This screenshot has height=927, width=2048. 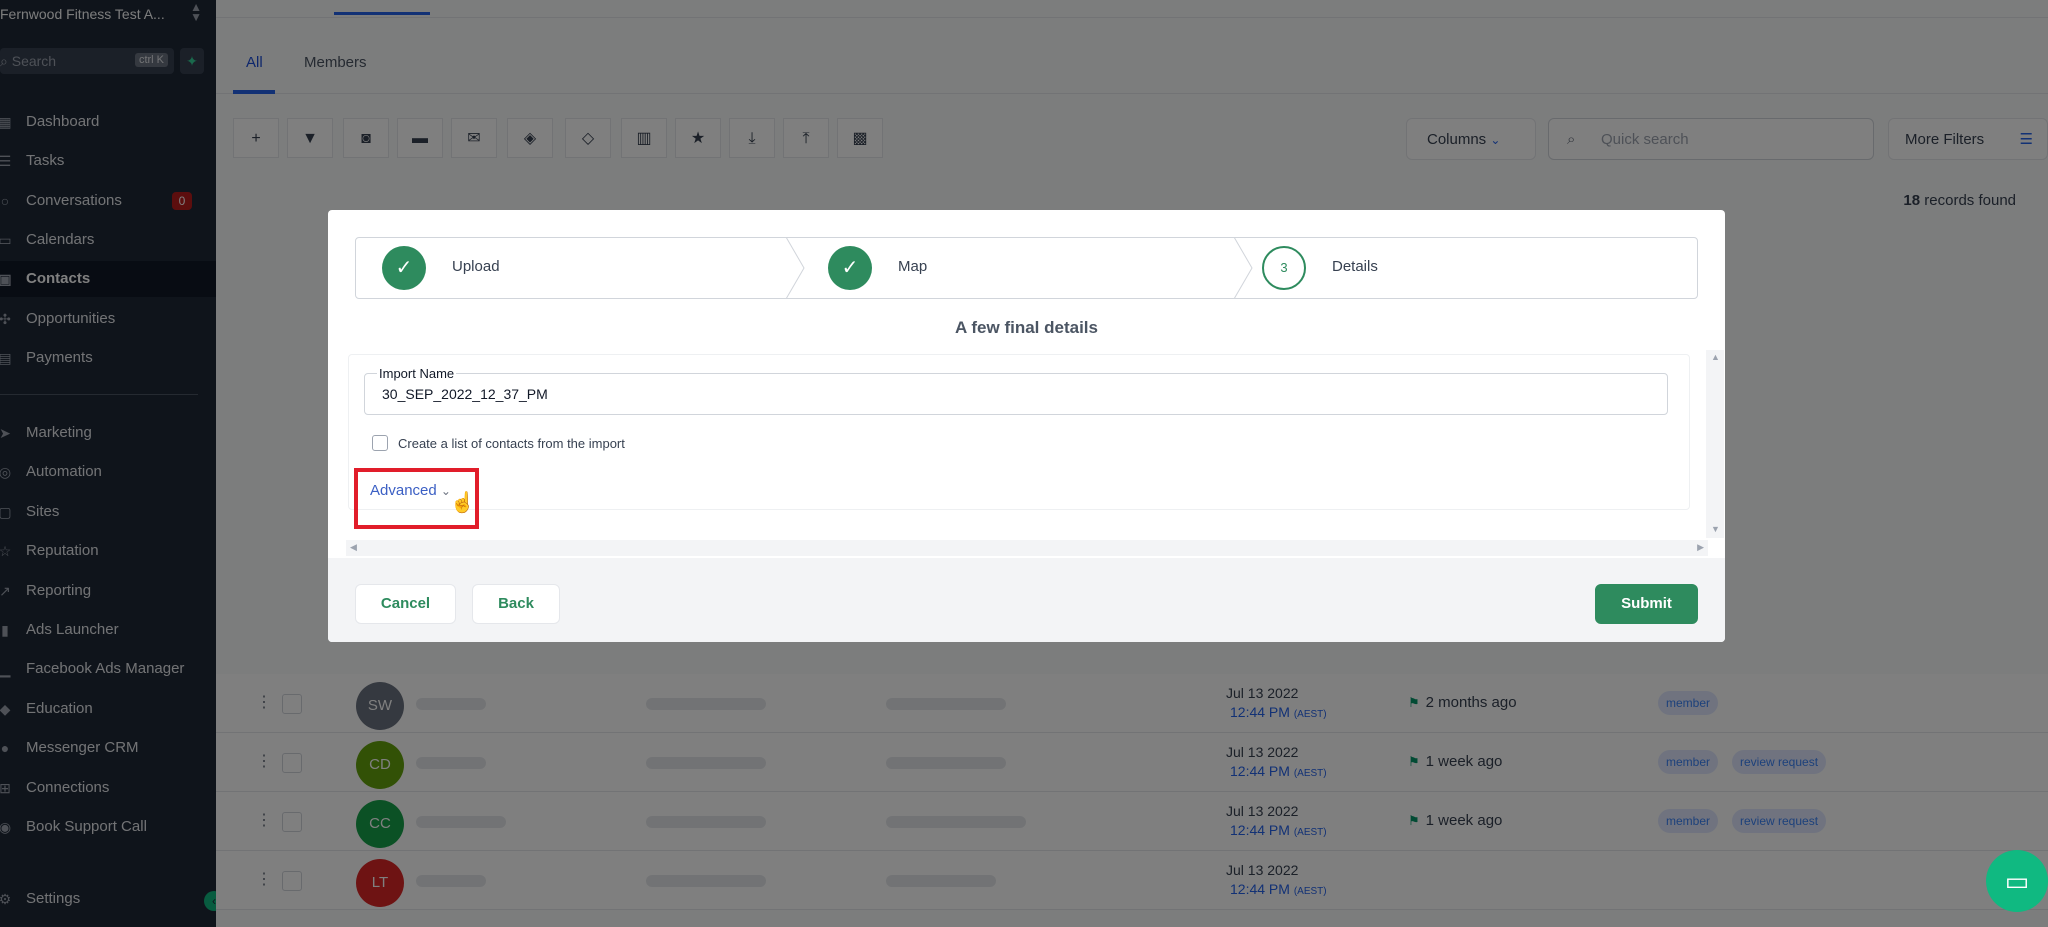 What do you see at coordinates (1284, 268) in the screenshot?
I see `step-number: 3` at bounding box center [1284, 268].